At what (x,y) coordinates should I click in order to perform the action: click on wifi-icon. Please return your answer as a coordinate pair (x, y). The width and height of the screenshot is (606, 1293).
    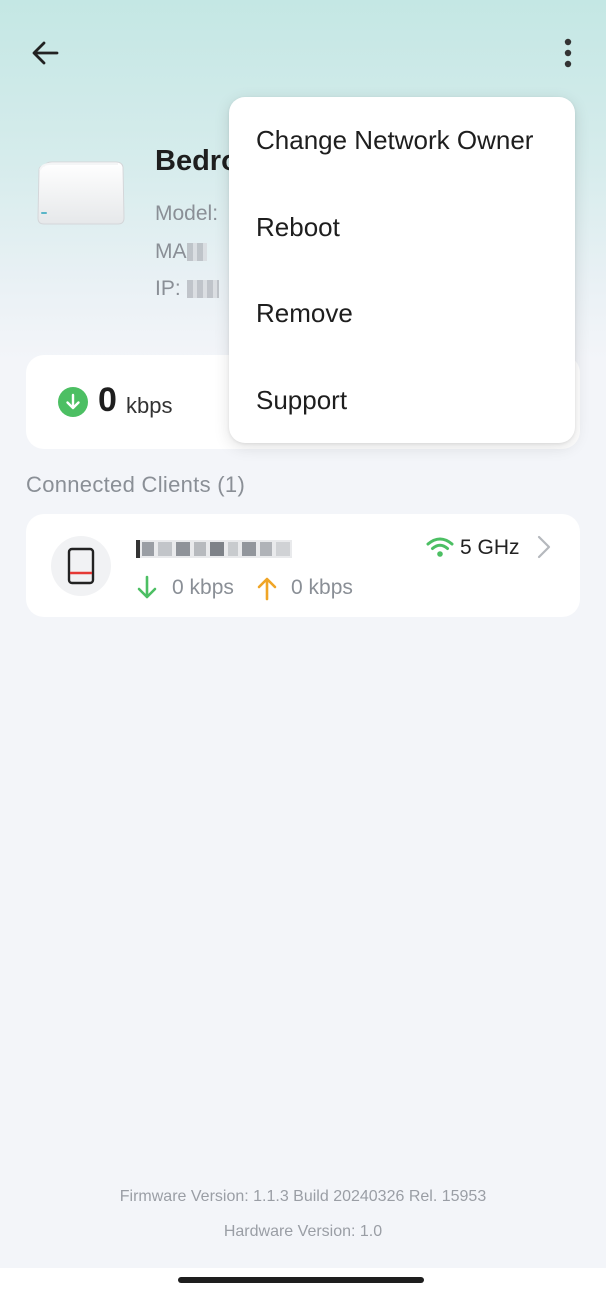
    Looking at the image, I should click on (440, 547).